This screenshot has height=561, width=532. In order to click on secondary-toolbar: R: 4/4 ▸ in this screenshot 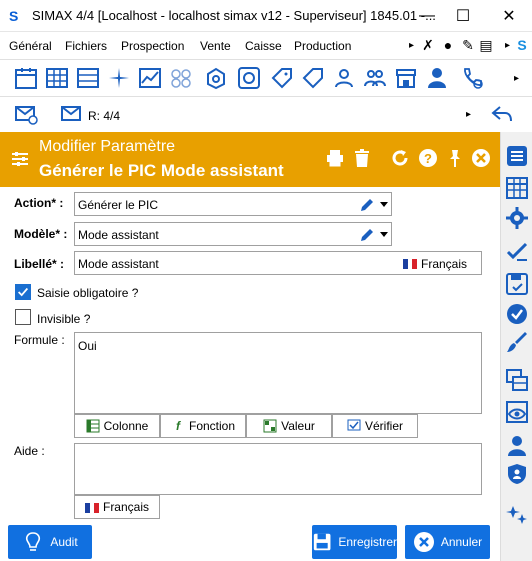, I will do `click(266, 114)`.